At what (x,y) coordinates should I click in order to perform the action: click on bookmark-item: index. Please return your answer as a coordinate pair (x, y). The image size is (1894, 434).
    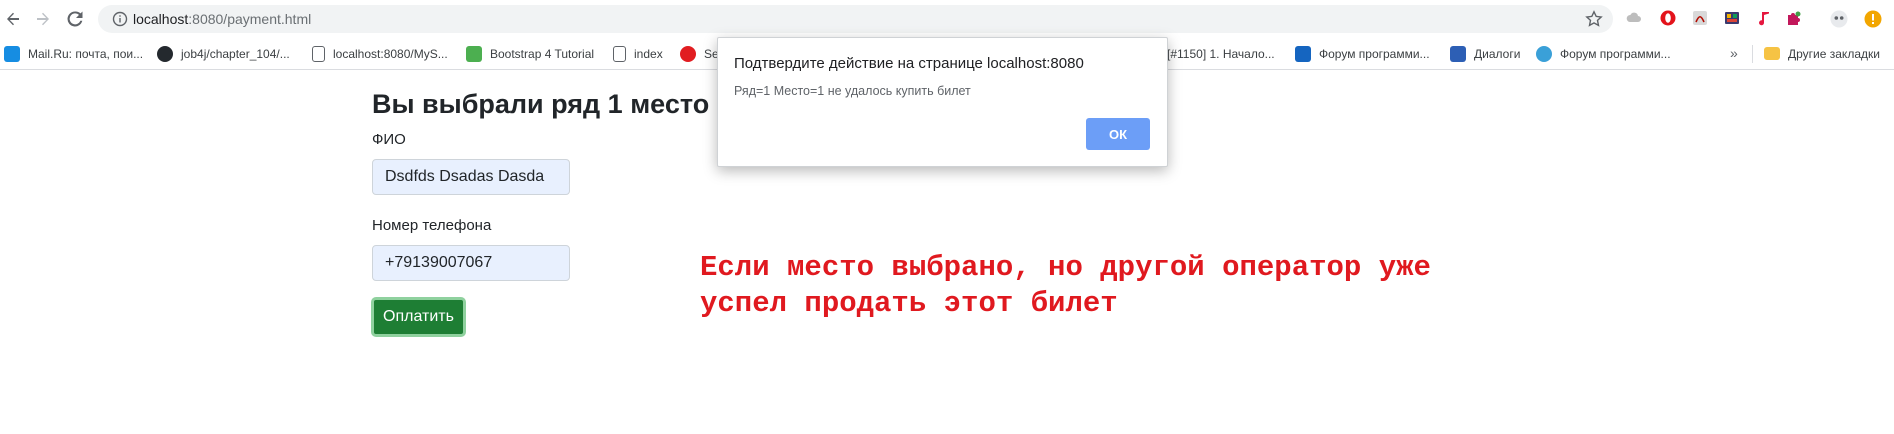
    Looking at the image, I should click on (643, 53).